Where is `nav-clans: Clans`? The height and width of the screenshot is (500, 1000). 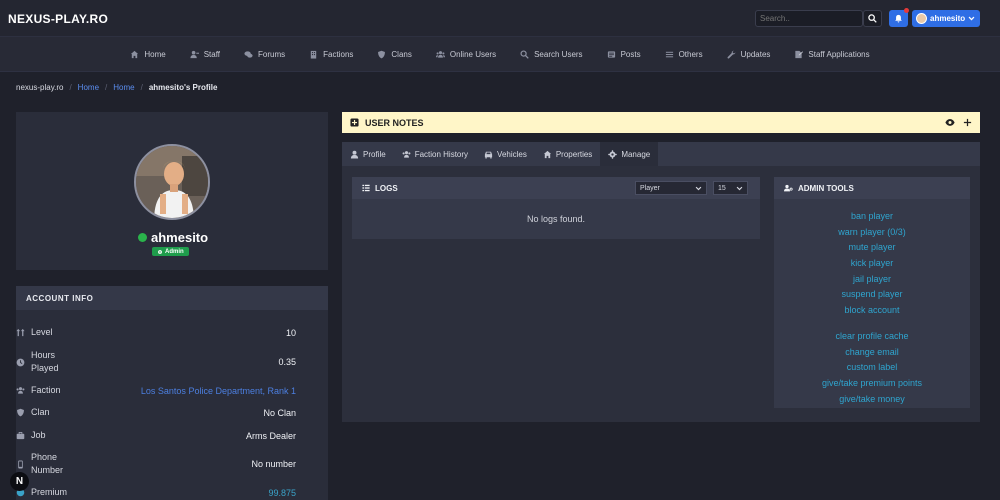 nav-clans: Clans is located at coordinates (394, 54).